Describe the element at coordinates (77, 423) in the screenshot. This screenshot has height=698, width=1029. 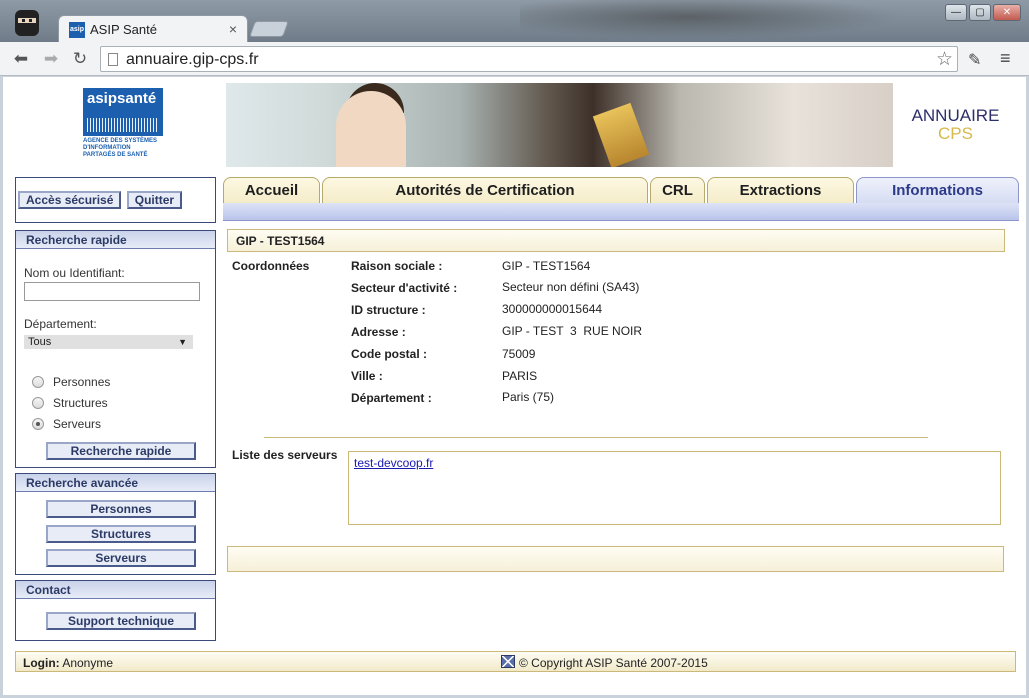
I see `radio-label: Serveurs` at that location.